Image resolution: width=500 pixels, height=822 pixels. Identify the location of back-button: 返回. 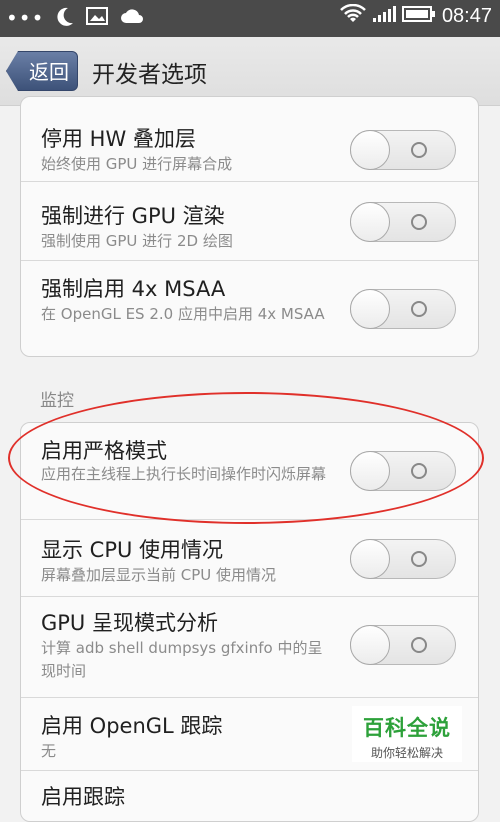
(42, 71).